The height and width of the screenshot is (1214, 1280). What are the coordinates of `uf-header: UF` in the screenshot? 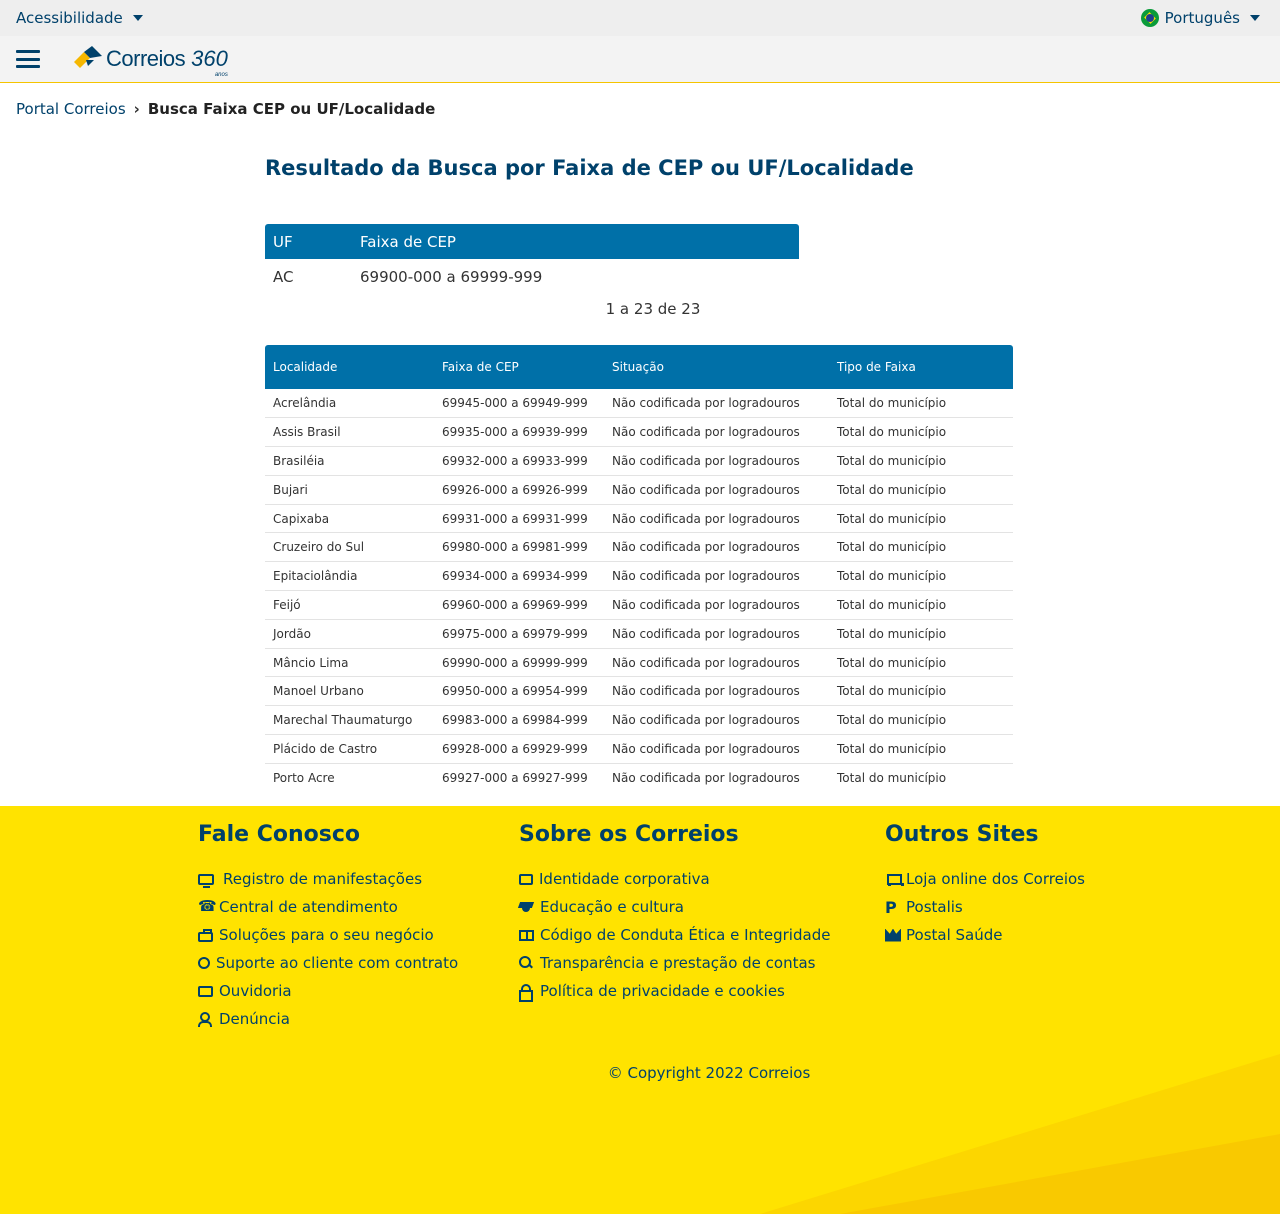 It's located at (308, 241).